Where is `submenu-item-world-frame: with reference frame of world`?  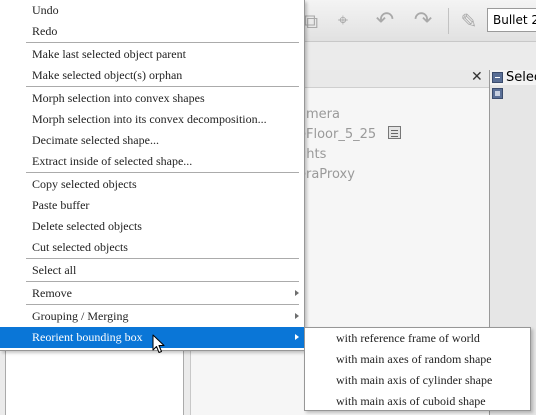
submenu-item-world-frame: with reference frame of world is located at coordinates (417, 338).